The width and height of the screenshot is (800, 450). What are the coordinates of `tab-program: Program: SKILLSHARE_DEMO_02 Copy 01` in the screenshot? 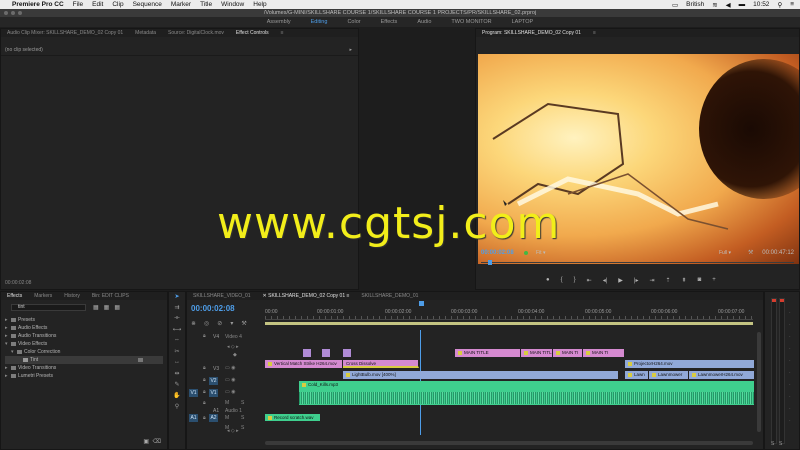 It's located at (531, 33).